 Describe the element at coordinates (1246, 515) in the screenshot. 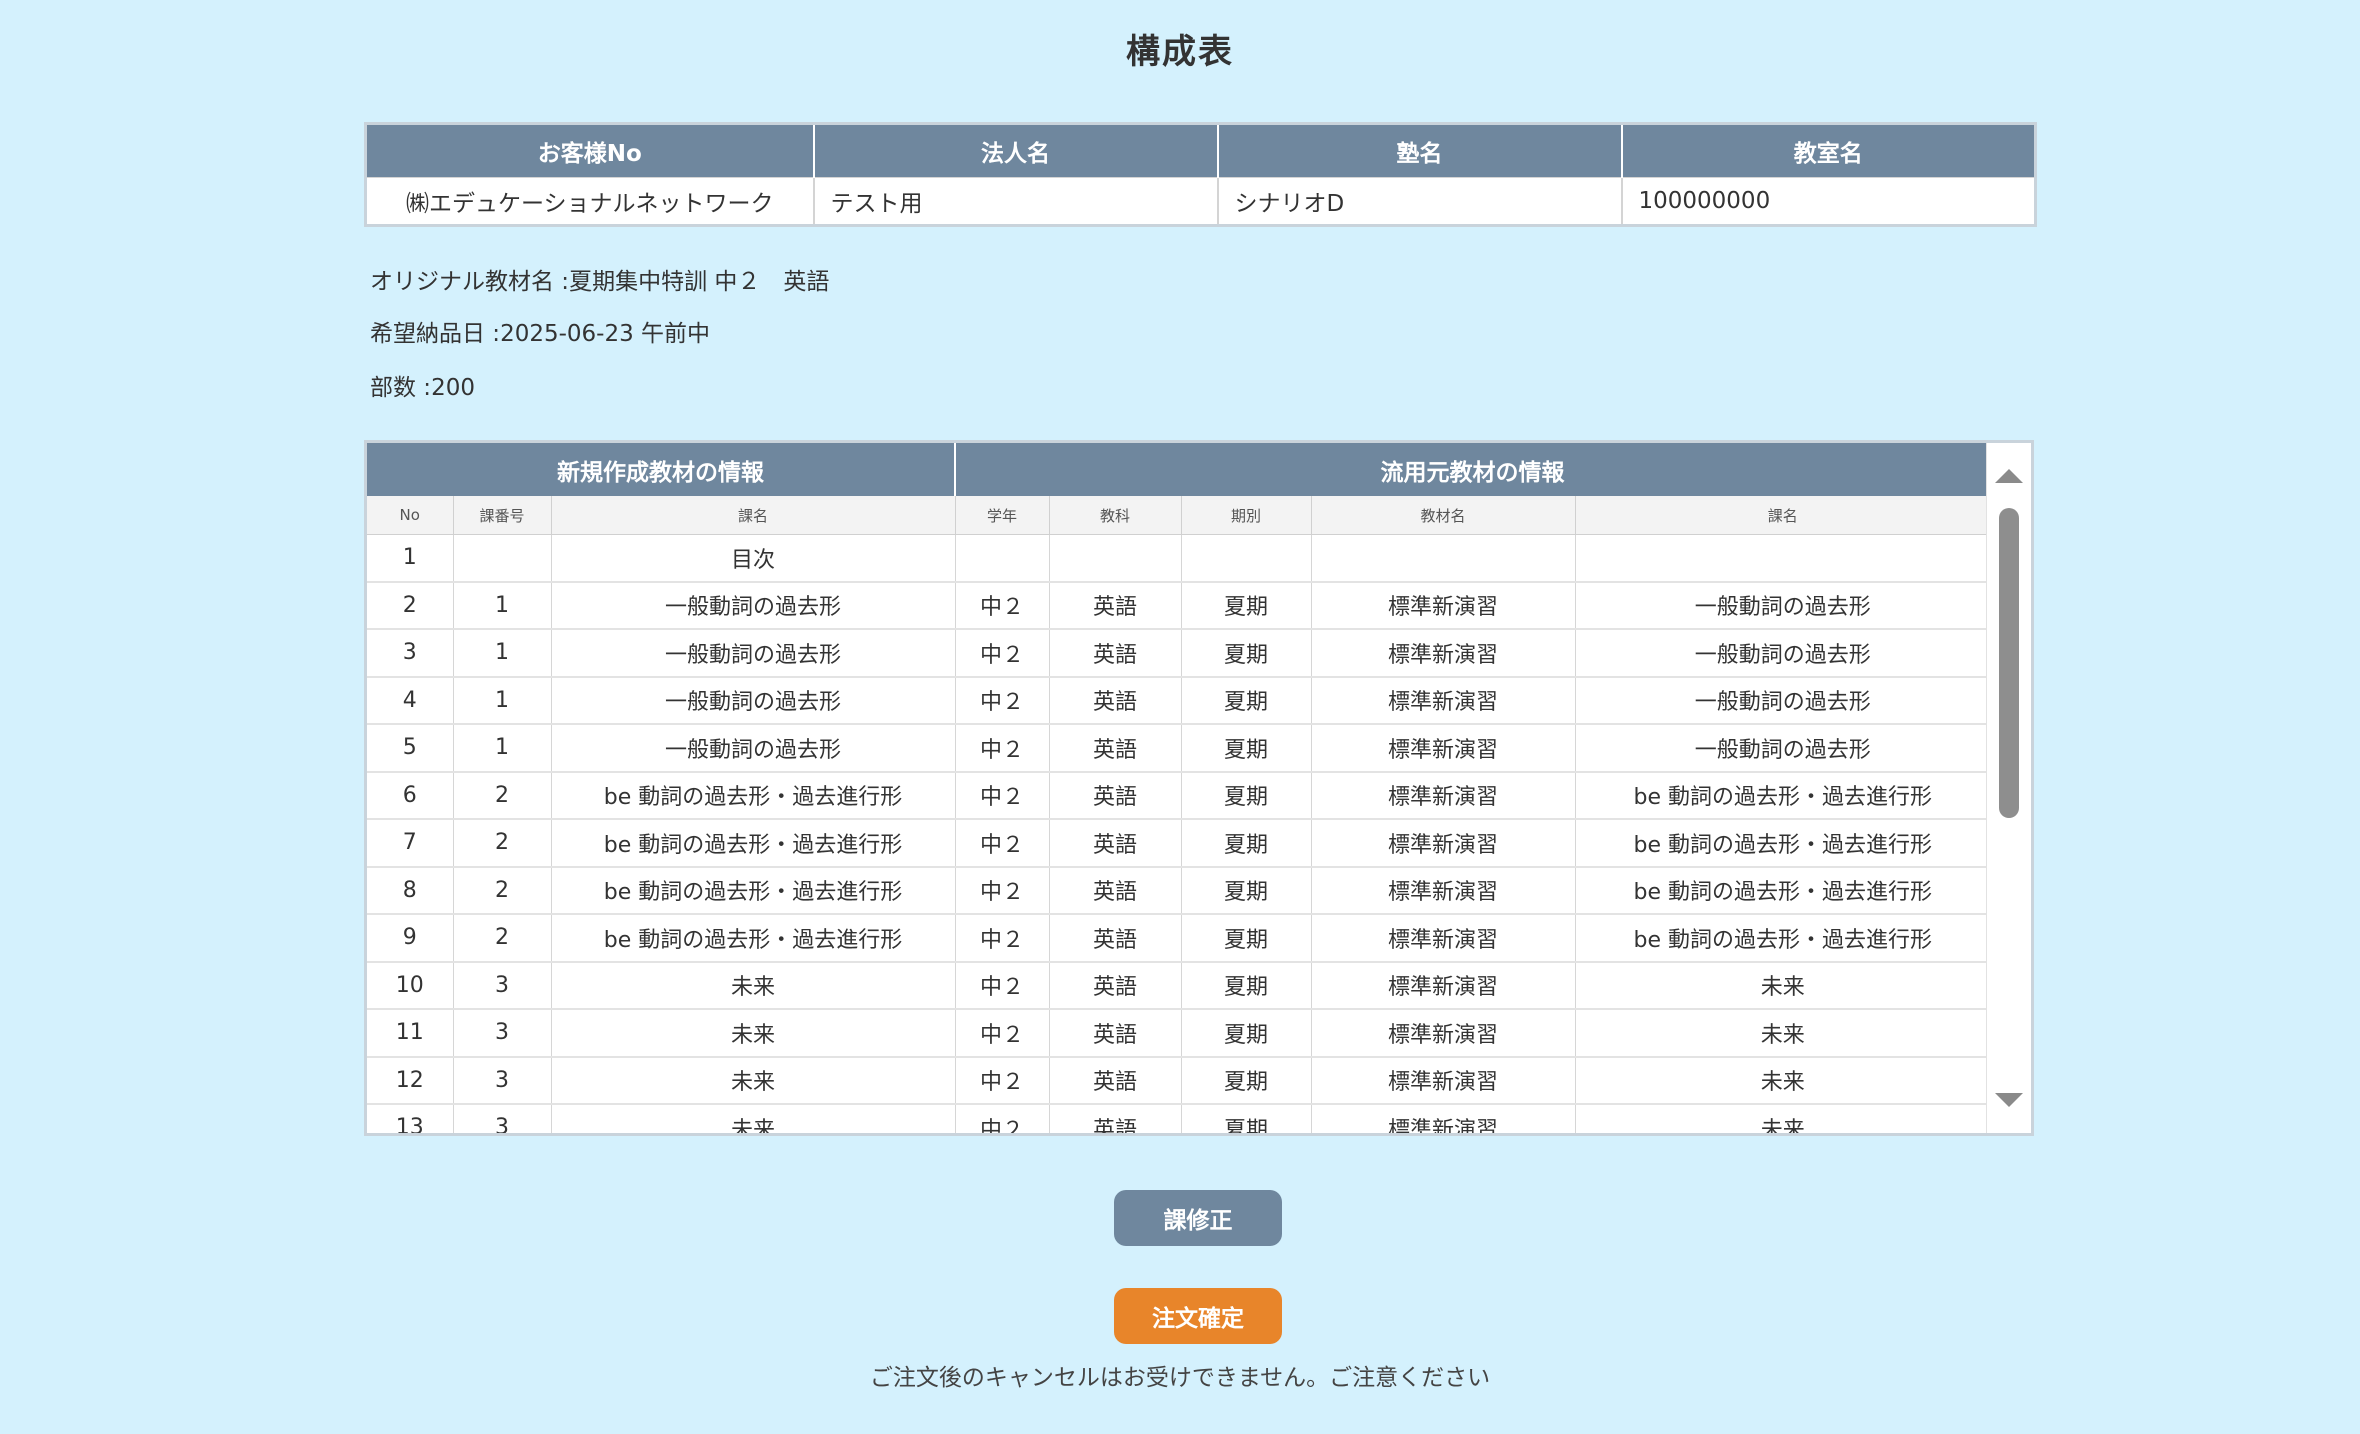

I see `col-term: 期別` at that location.